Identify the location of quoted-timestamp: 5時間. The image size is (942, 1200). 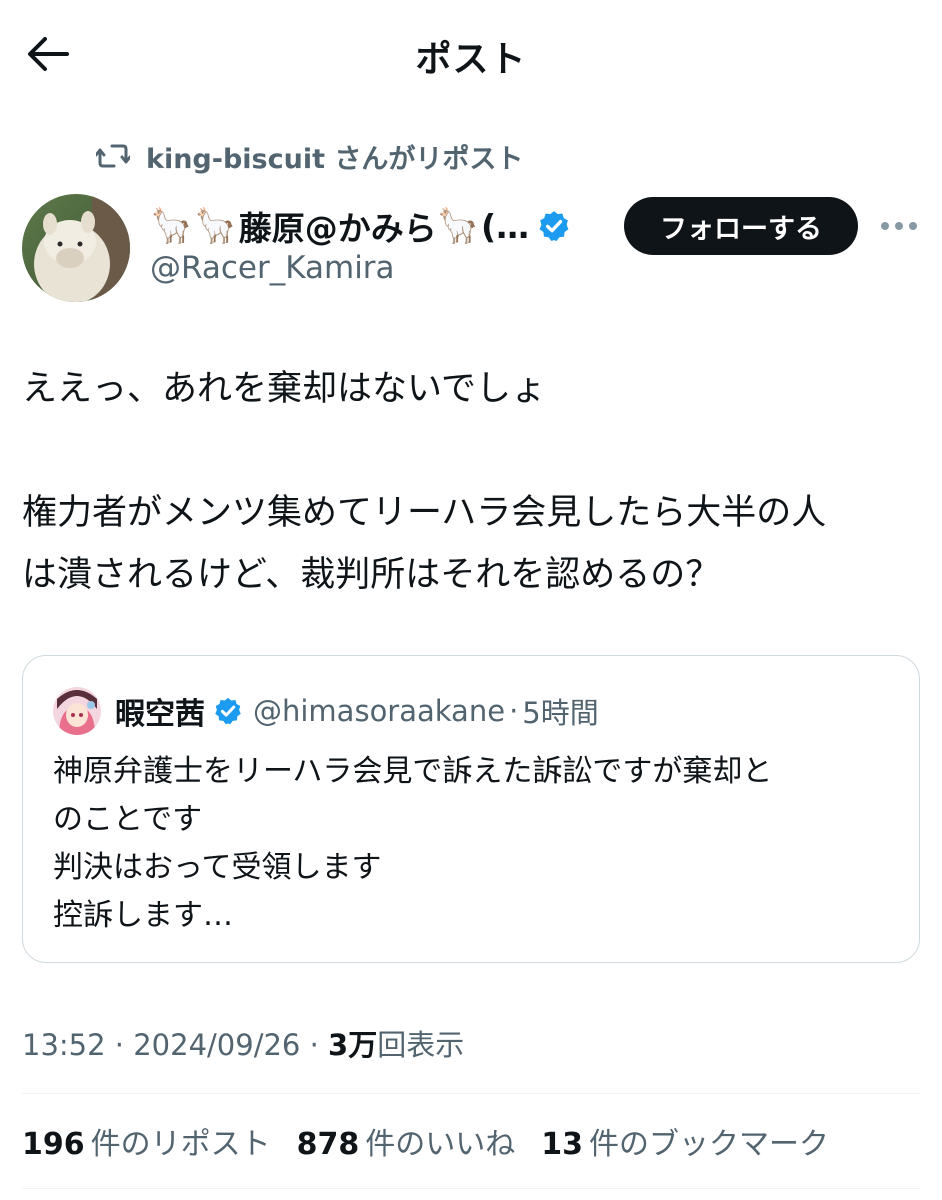
(560, 713).